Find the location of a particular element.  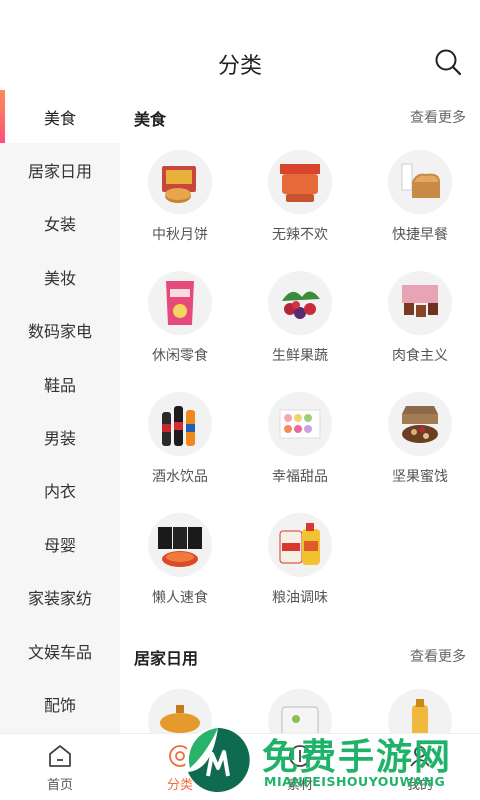

breakfast-image is located at coordinates (420, 182).